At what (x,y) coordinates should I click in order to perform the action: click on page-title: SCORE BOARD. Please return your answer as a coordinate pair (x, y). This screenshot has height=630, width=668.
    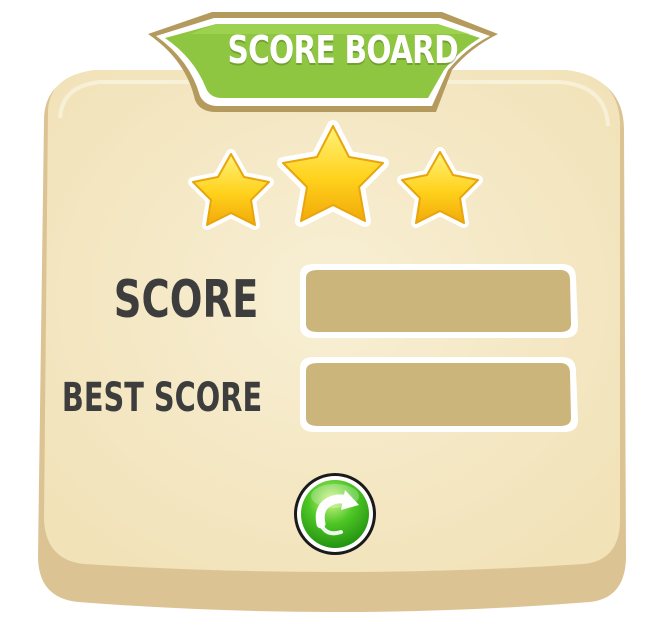
    Looking at the image, I should click on (343, 50).